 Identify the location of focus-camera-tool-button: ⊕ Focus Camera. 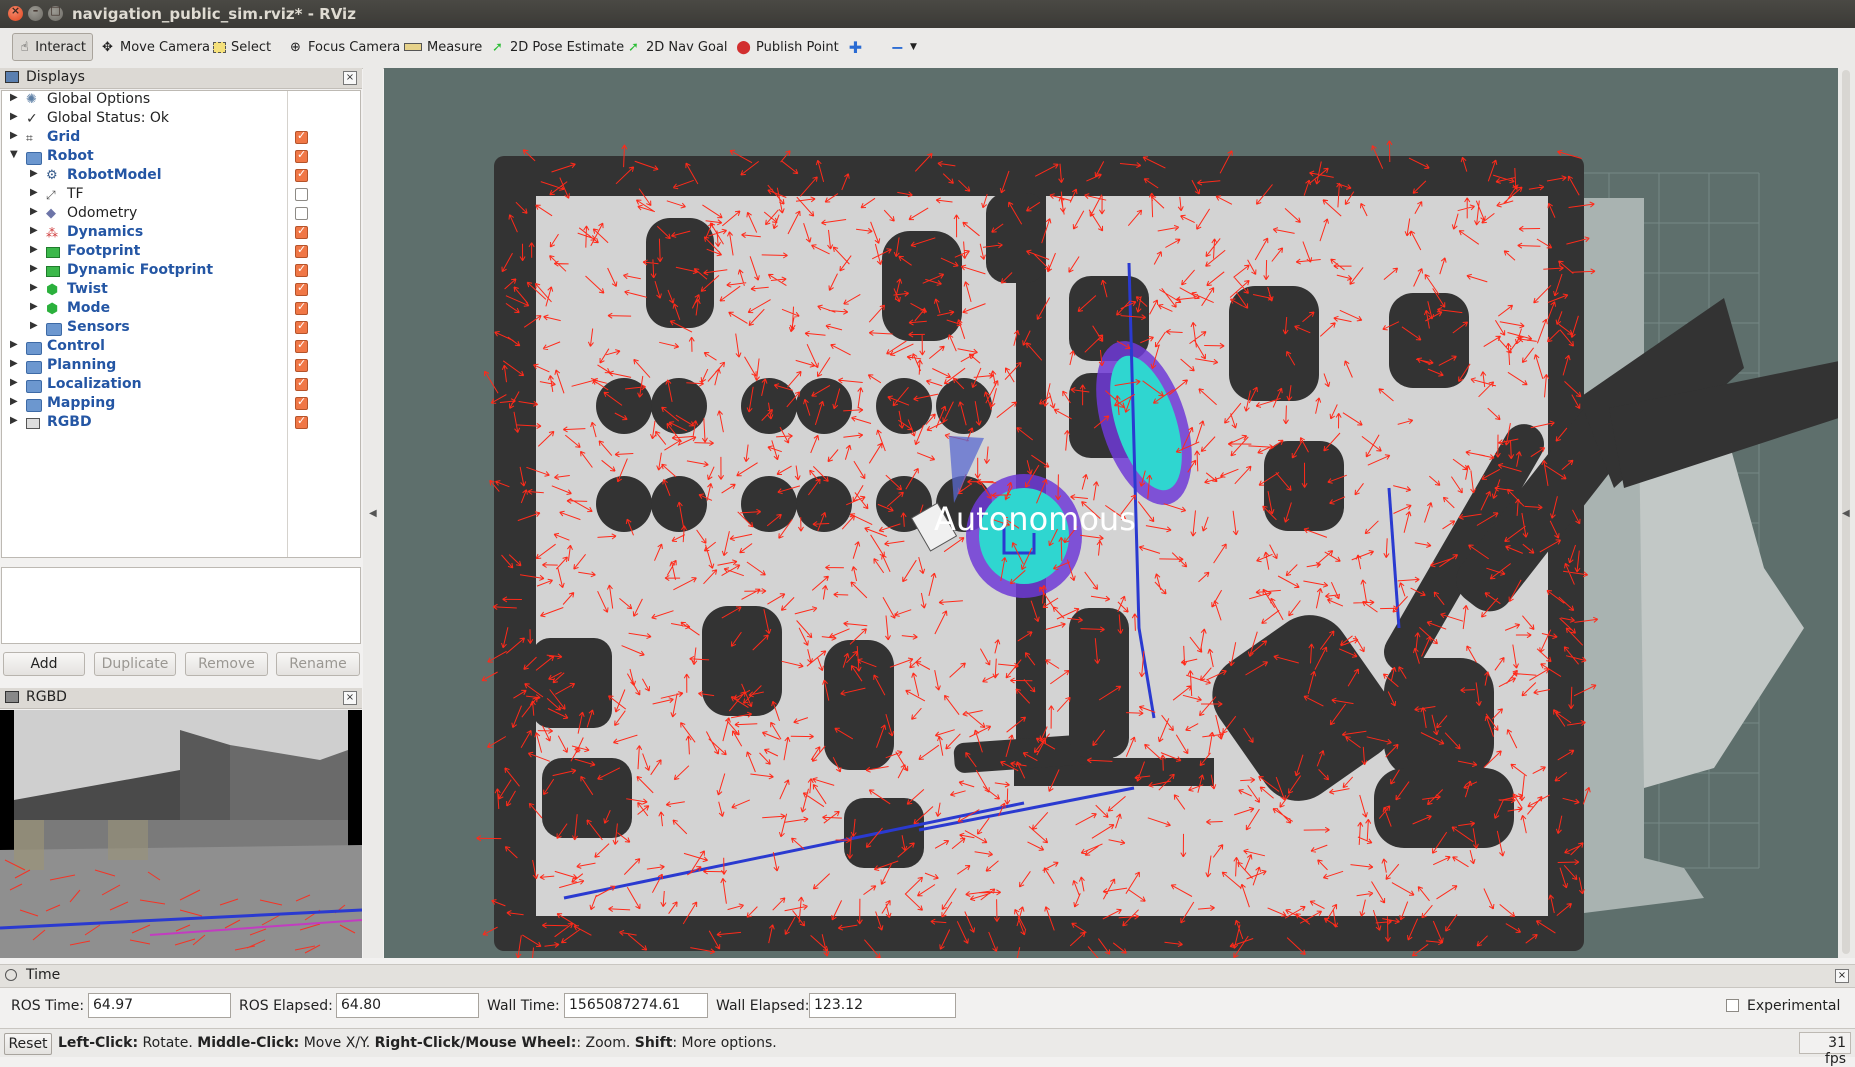
(344, 47).